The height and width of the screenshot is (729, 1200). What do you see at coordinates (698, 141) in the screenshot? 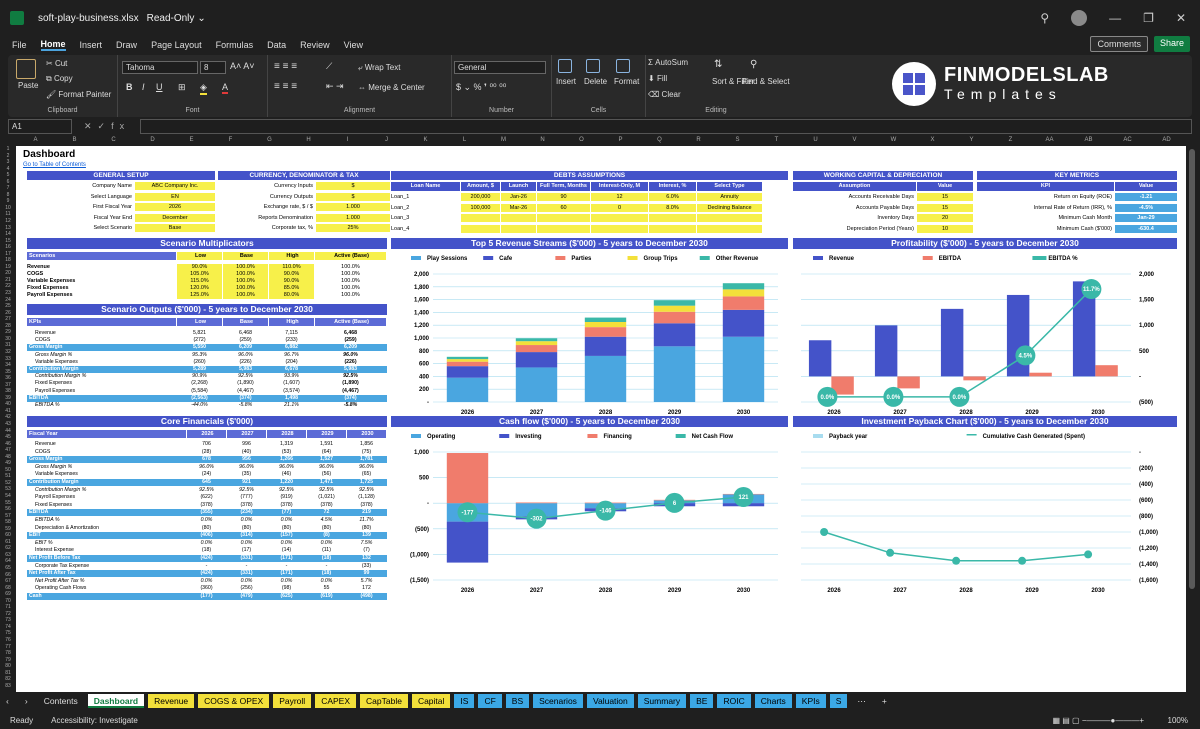
I see `column-header: R` at bounding box center [698, 141].